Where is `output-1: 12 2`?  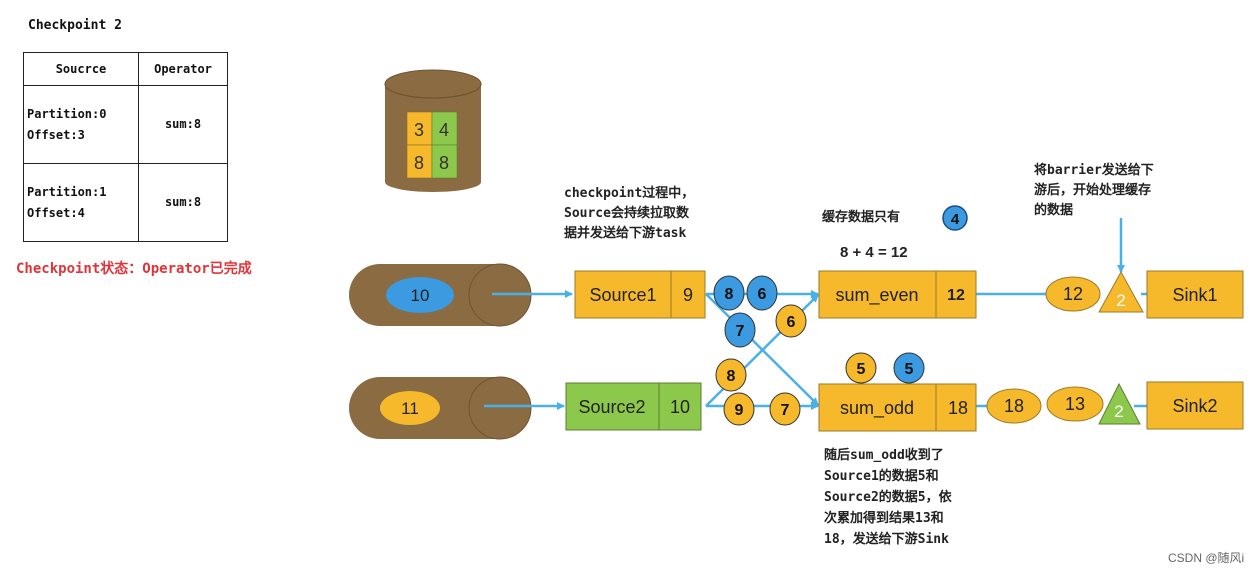 output-1: 12 2 is located at coordinates (1094, 291).